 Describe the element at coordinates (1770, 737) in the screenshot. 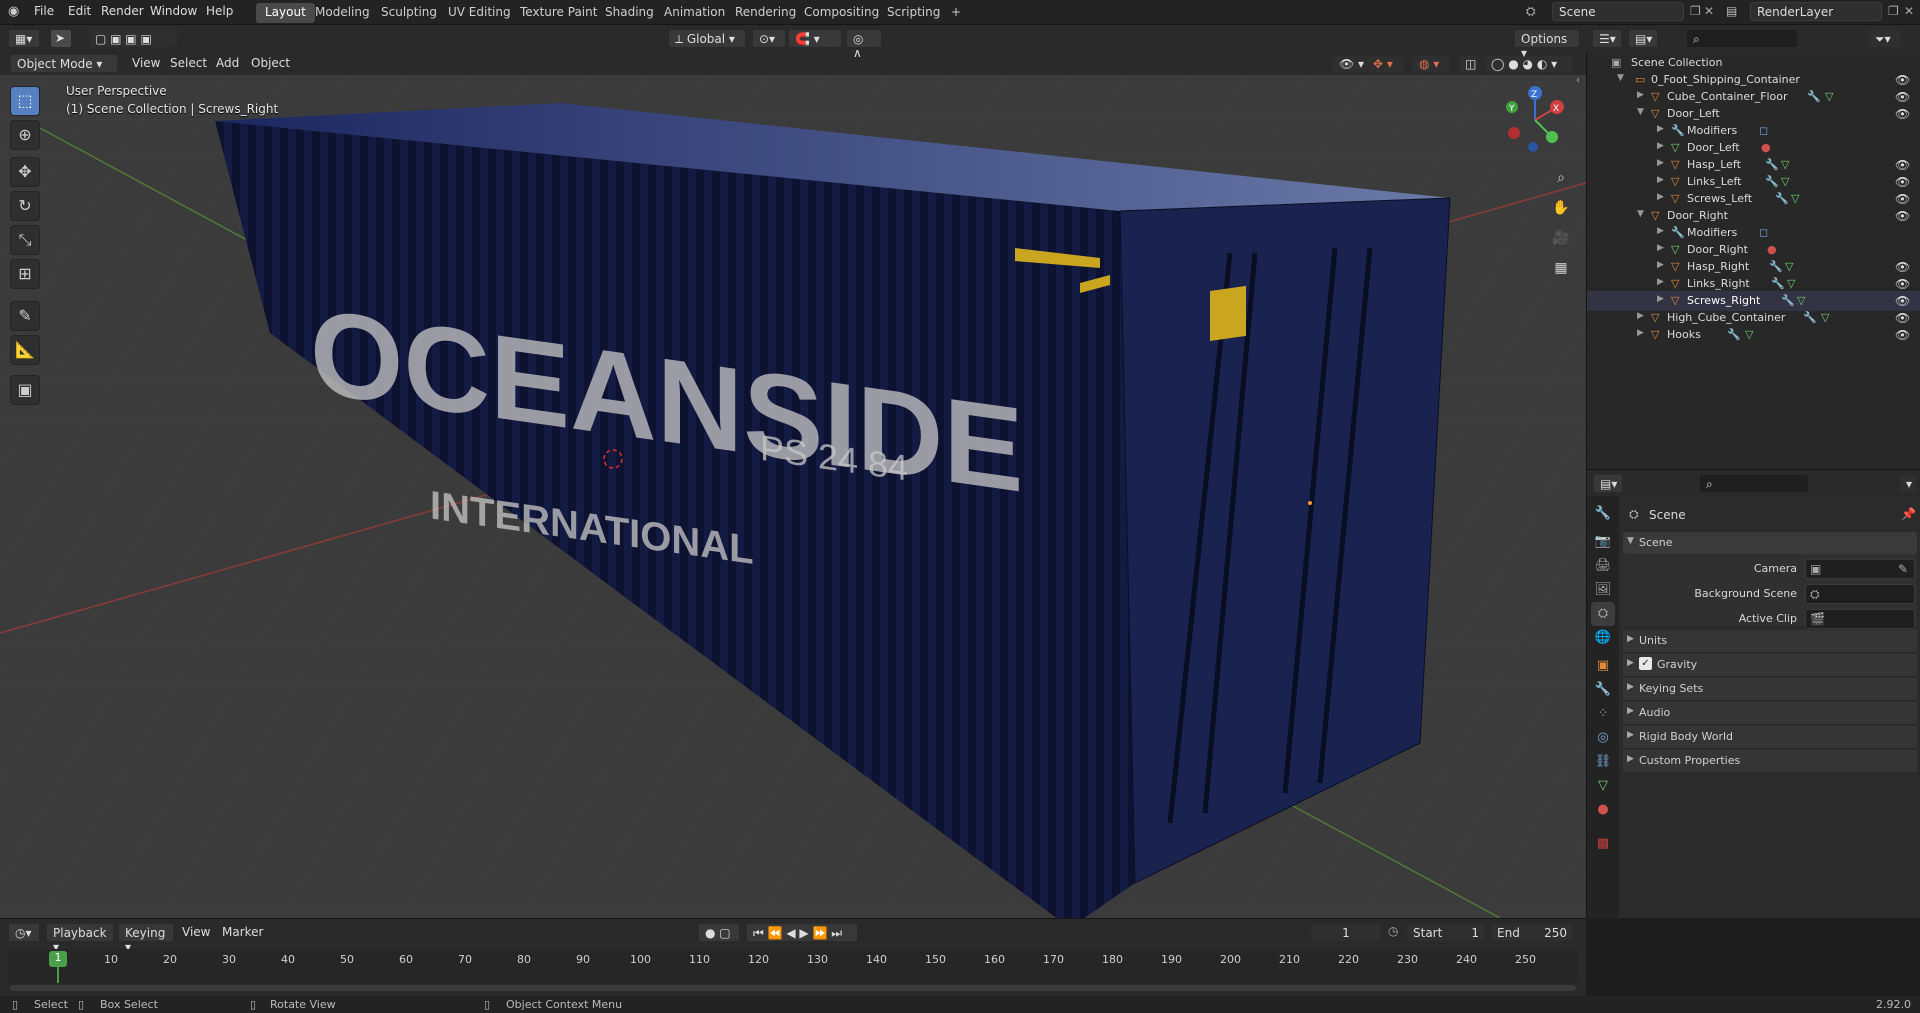

I see `rigid-body-world-panel-header: ▶ Rigid Body World` at that location.